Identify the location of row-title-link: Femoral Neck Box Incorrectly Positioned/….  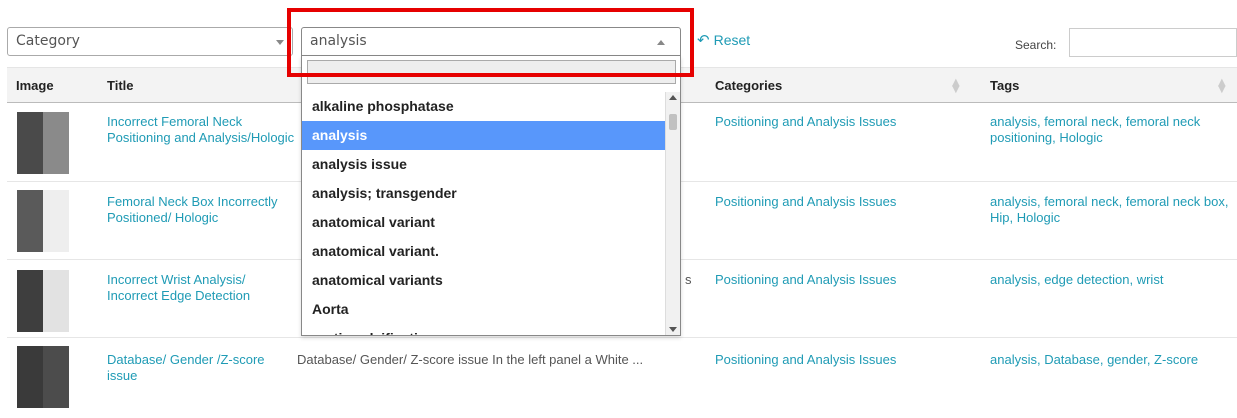
(204, 210).